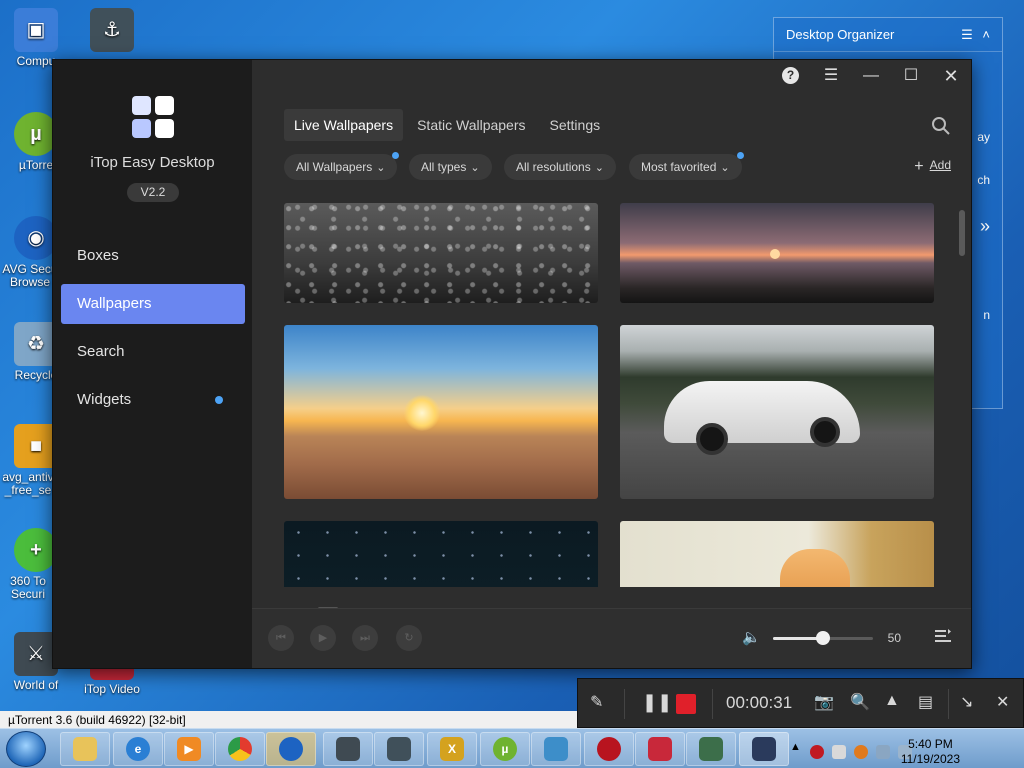 The height and width of the screenshot is (768, 1024). I want to click on taskbar-app-security, so click(609, 749).